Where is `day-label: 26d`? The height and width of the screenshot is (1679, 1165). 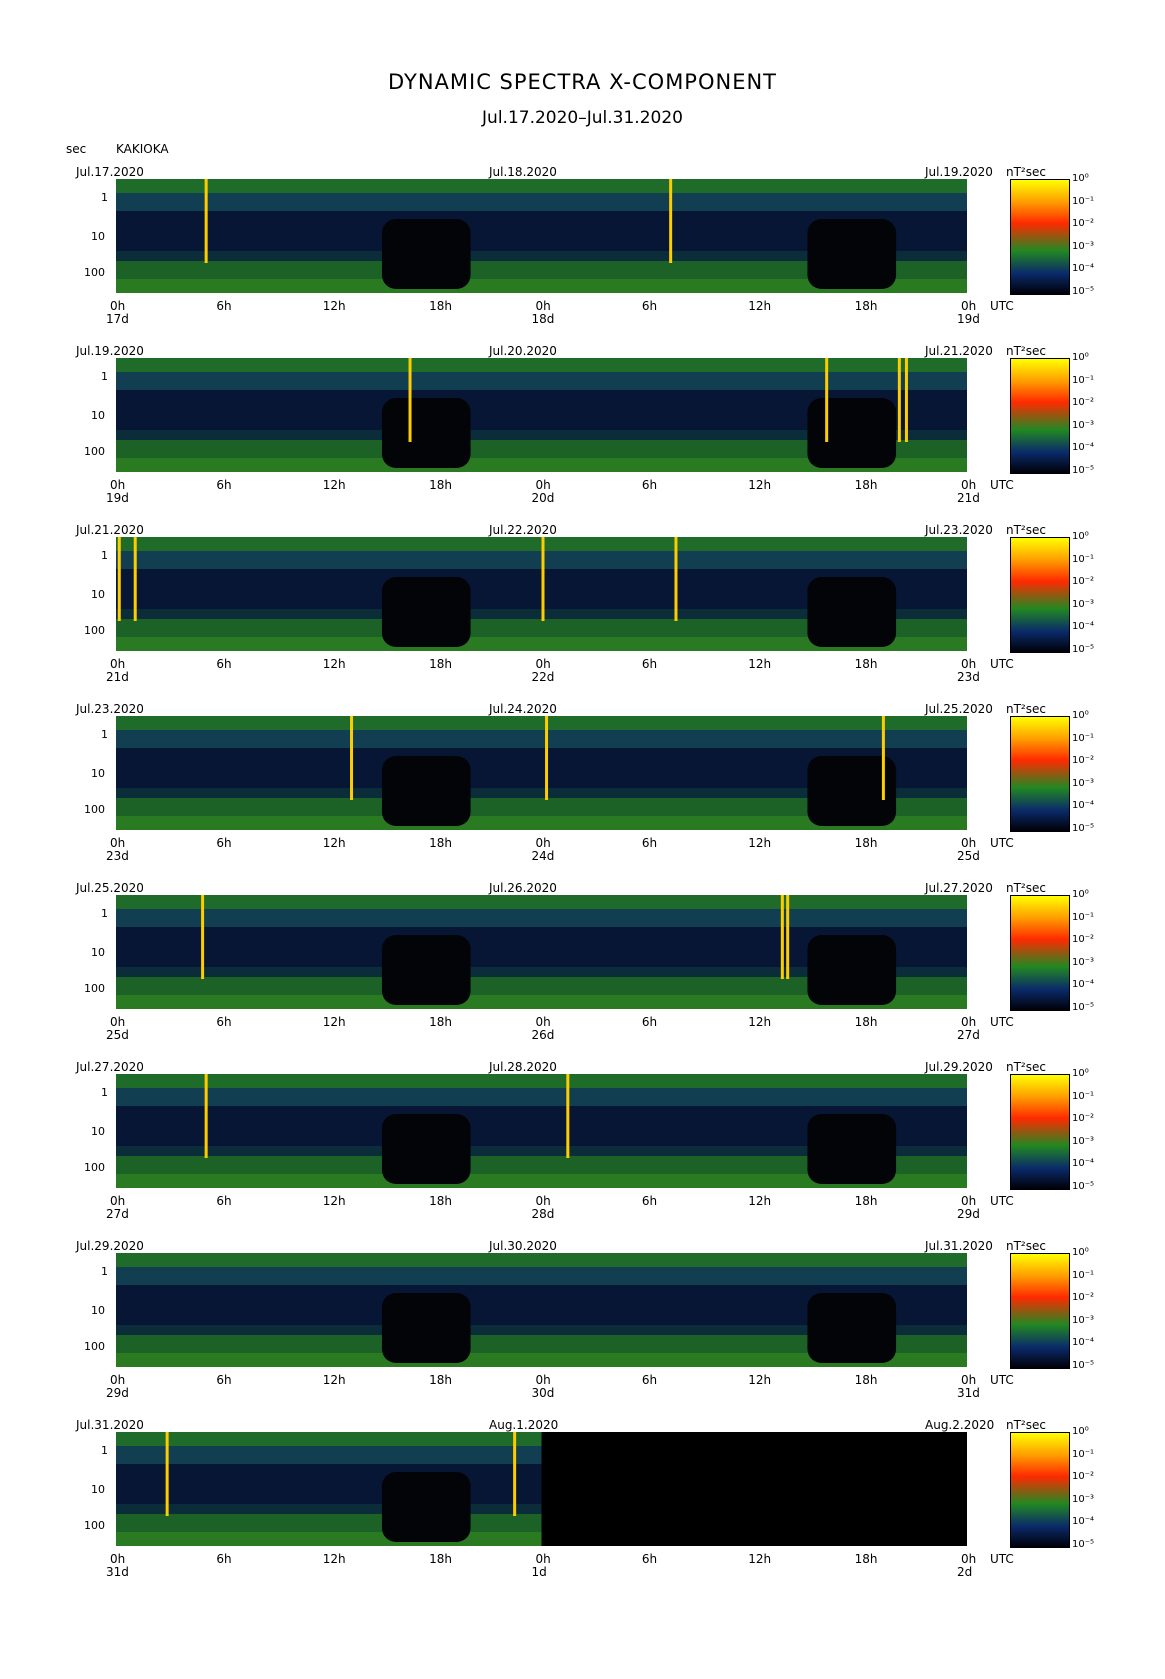 day-label: 26d is located at coordinates (543, 1035).